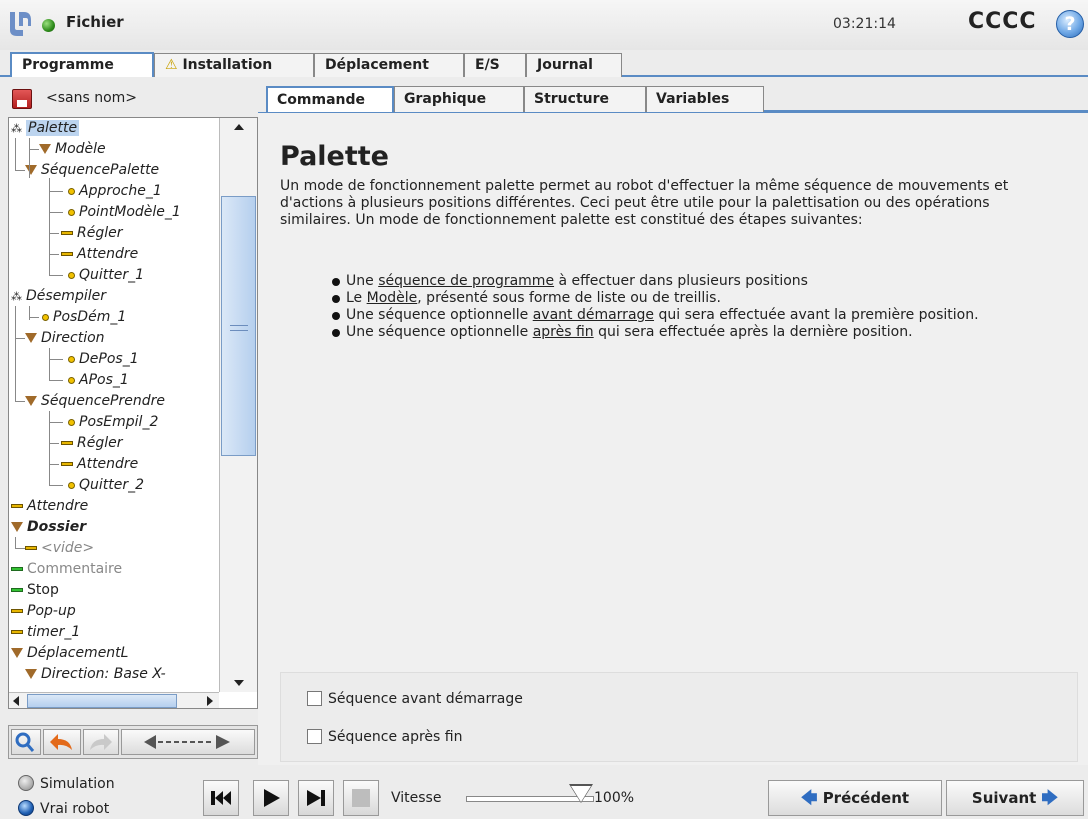 Image resolution: width=1088 pixels, height=819 pixels. What do you see at coordinates (563, 332) in the screenshot?
I see `help-link: après fin` at bounding box center [563, 332].